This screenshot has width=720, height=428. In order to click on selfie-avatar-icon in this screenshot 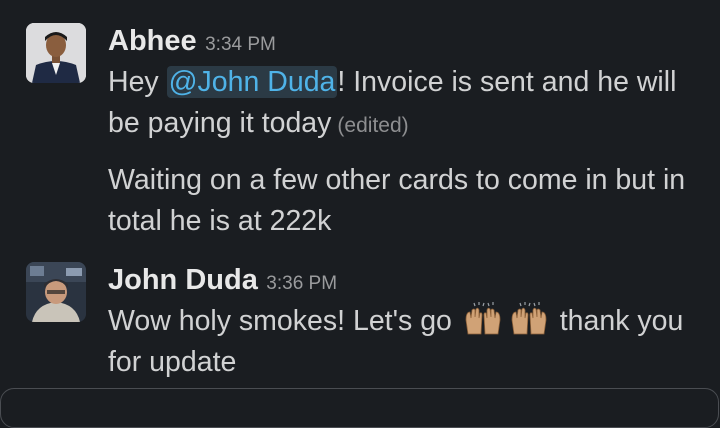, I will do `click(56, 292)`.